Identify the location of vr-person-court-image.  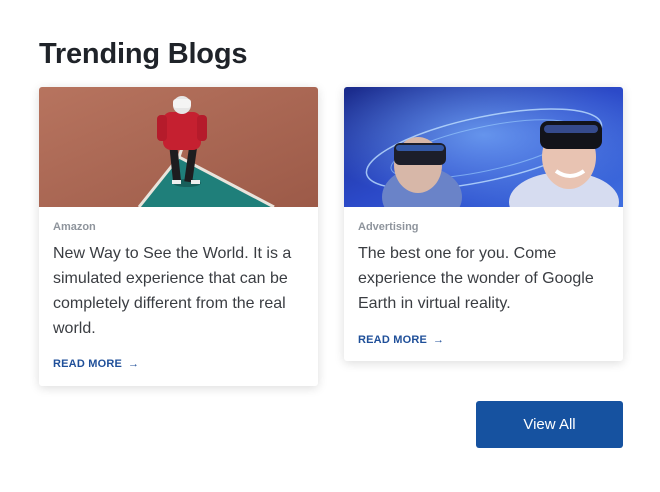
(178, 147).